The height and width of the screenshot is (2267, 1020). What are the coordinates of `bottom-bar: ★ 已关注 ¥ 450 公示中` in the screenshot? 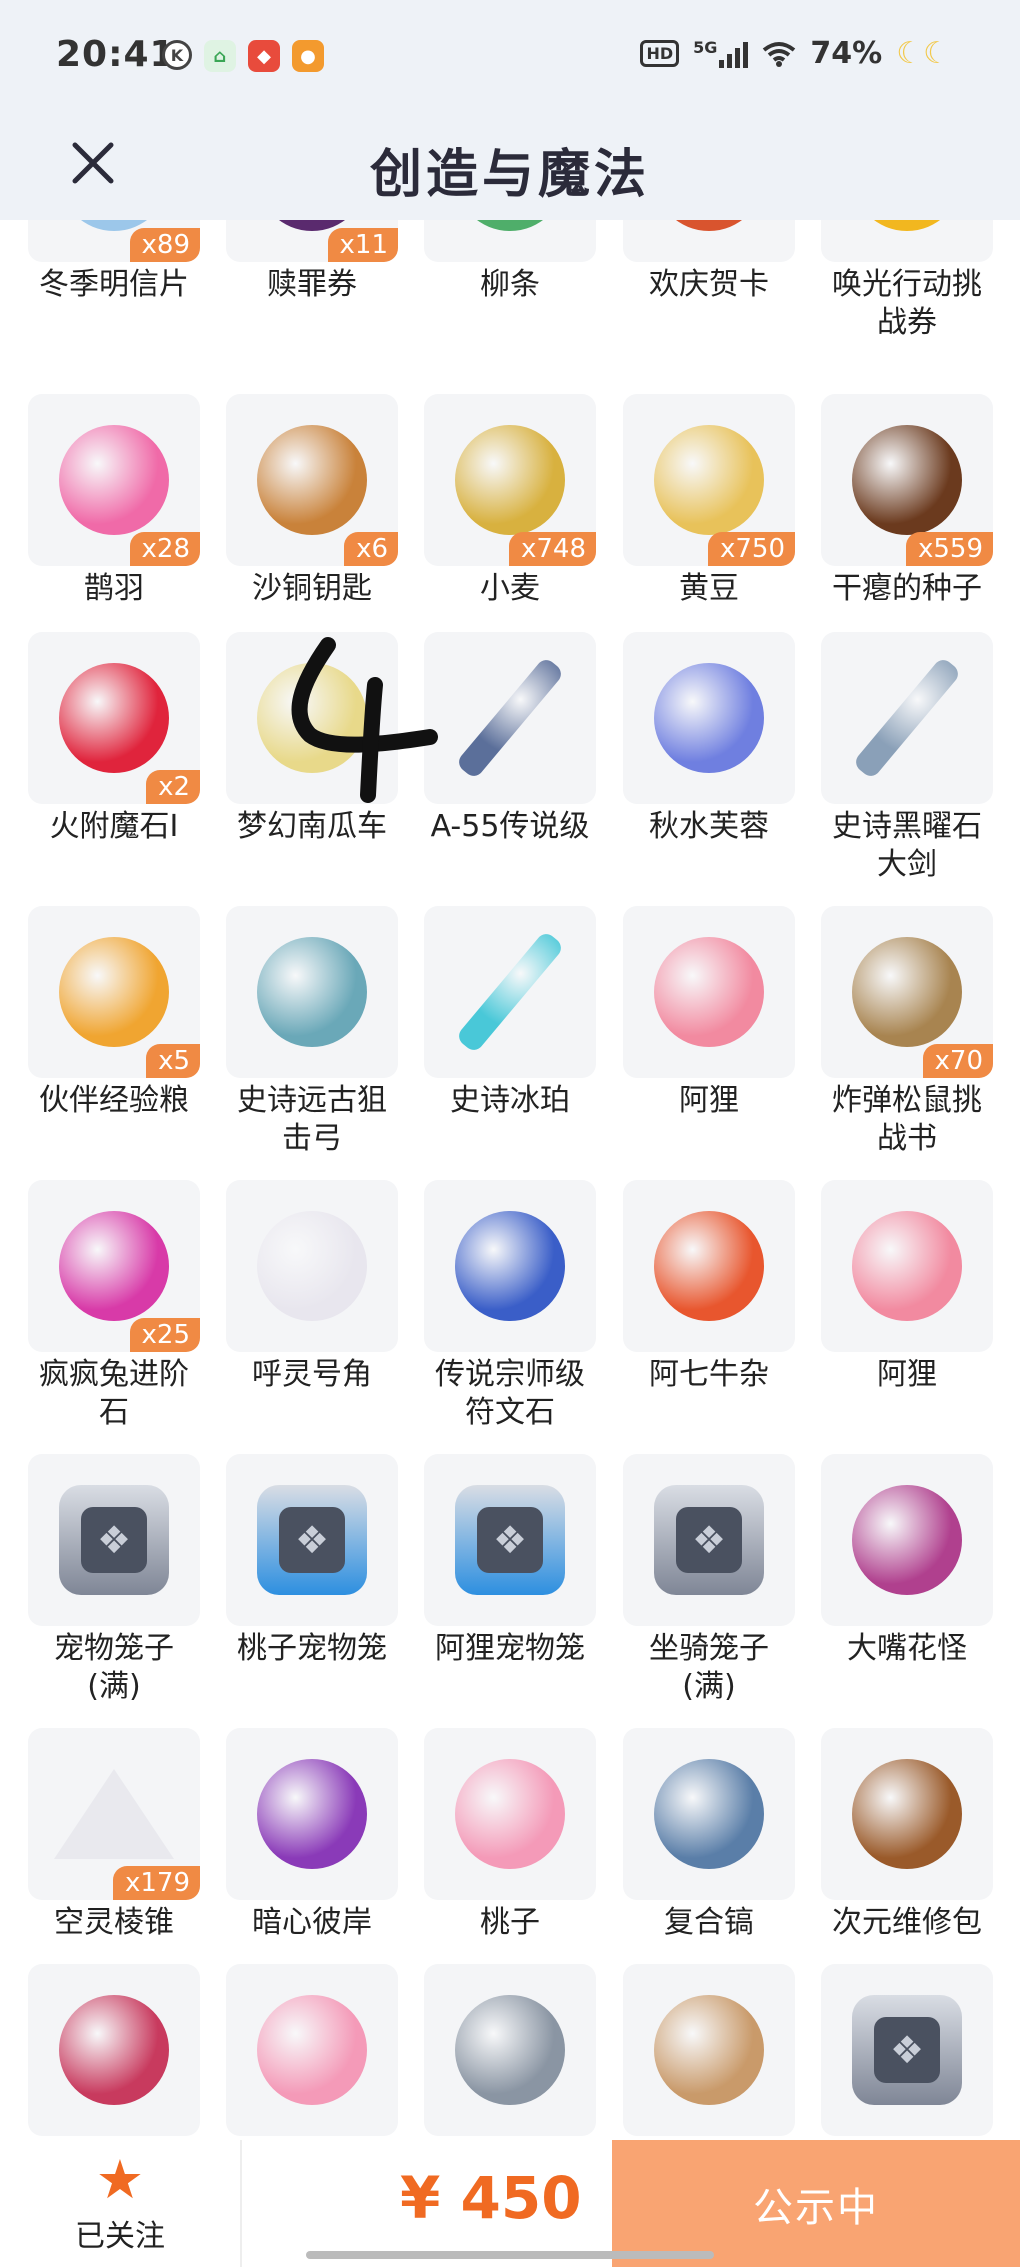 It's located at (510, 2203).